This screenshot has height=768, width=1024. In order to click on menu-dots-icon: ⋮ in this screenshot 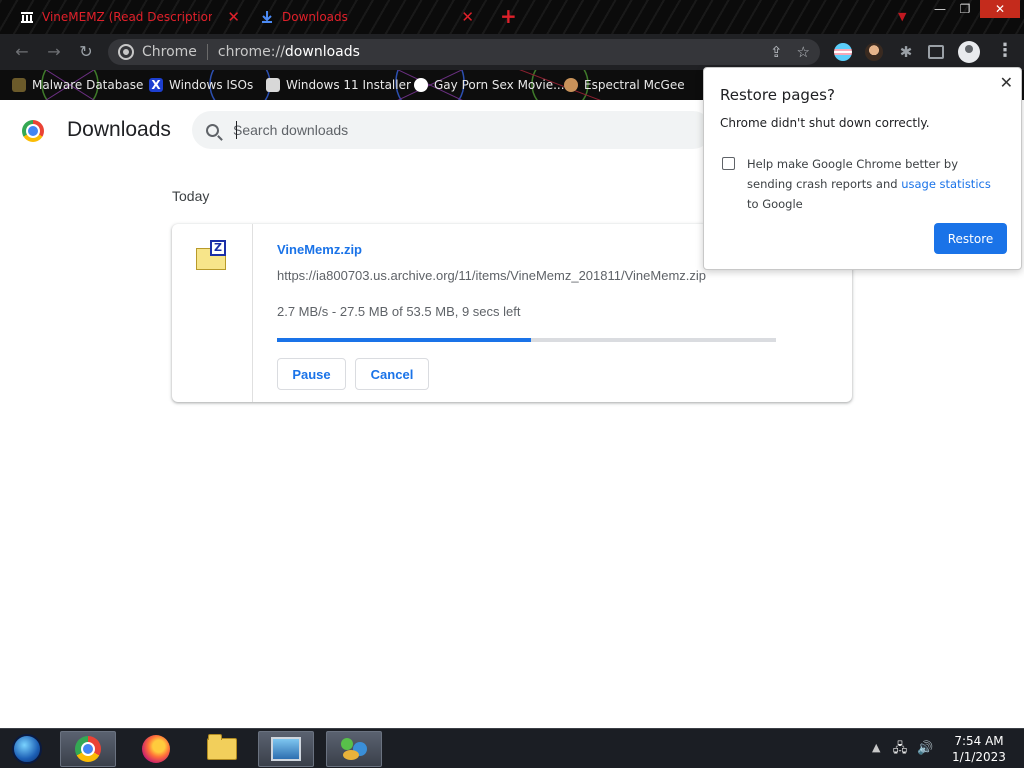, I will do `click(1005, 51)`.